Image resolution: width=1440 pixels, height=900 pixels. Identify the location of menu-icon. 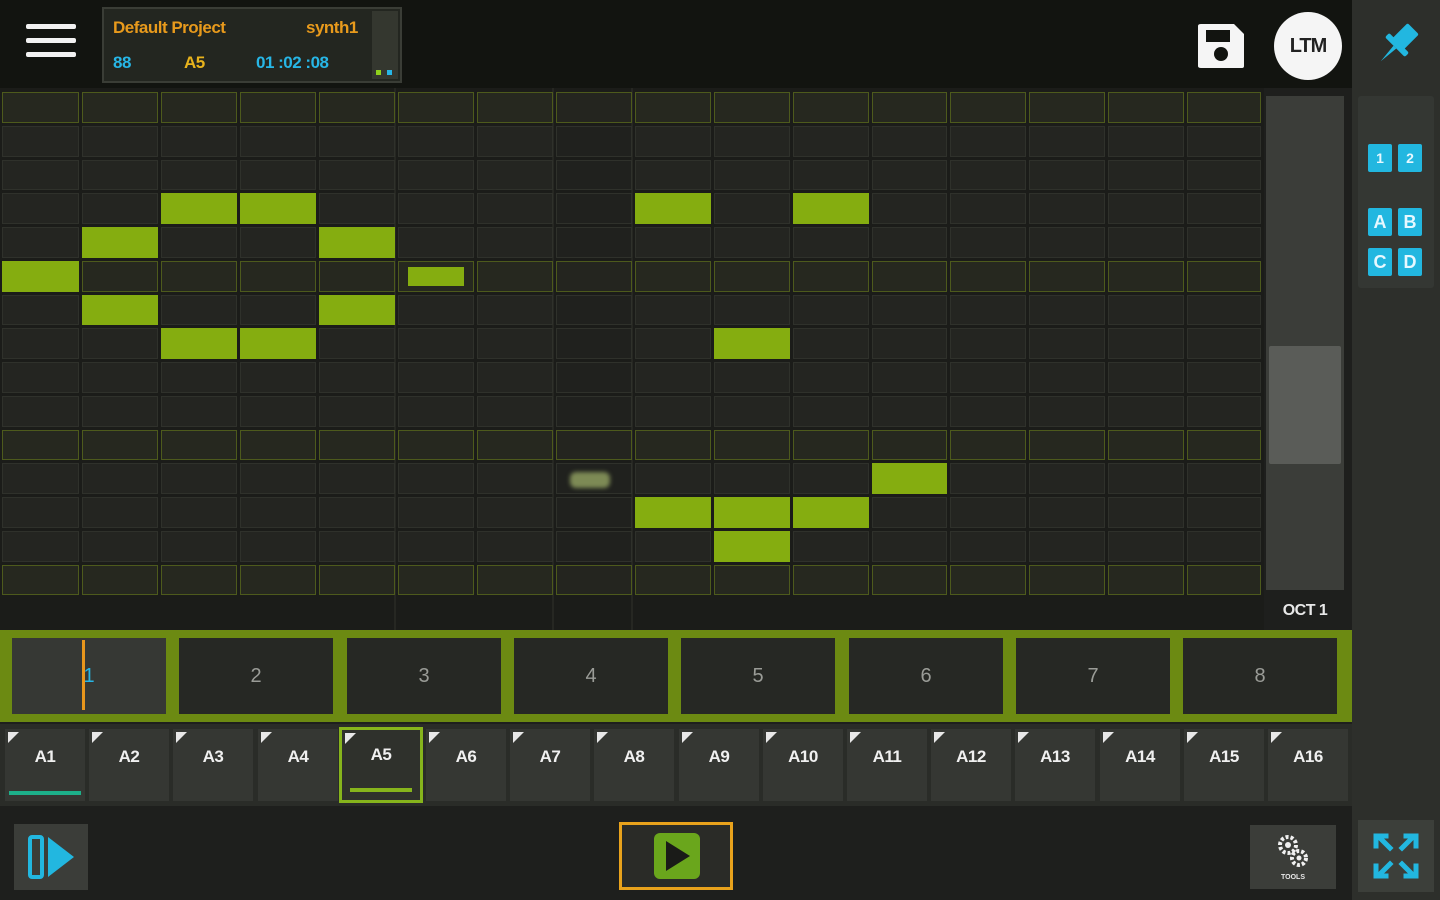
(51, 46).